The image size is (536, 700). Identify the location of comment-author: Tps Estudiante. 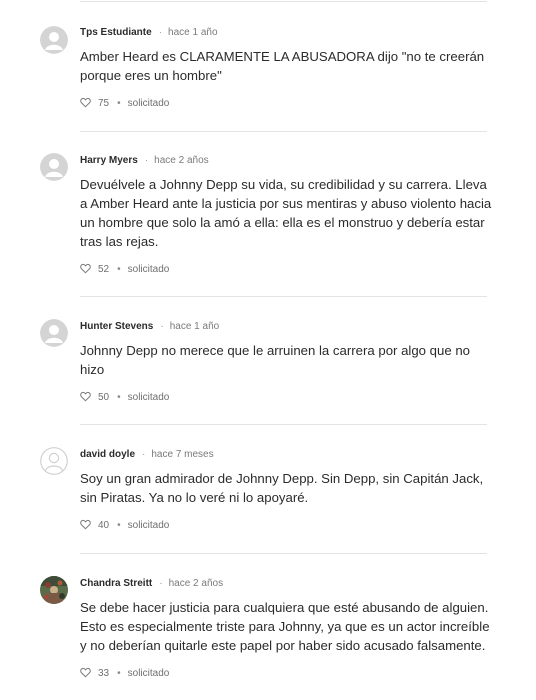
(116, 32).